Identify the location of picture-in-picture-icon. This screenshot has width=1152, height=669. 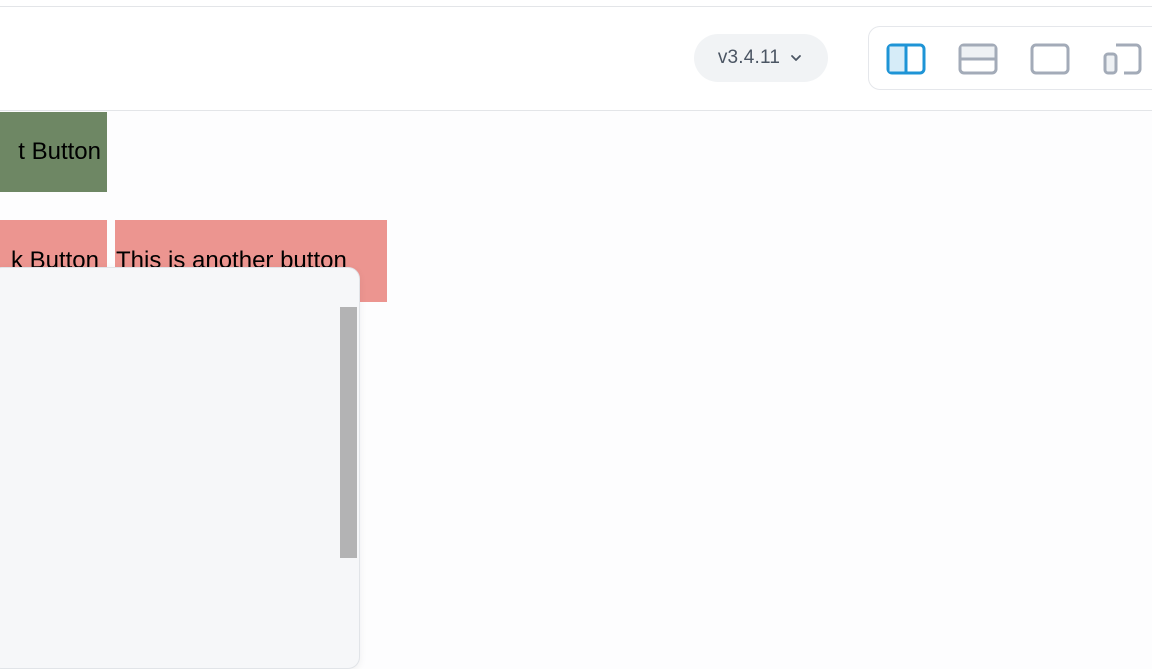
(1122, 59).